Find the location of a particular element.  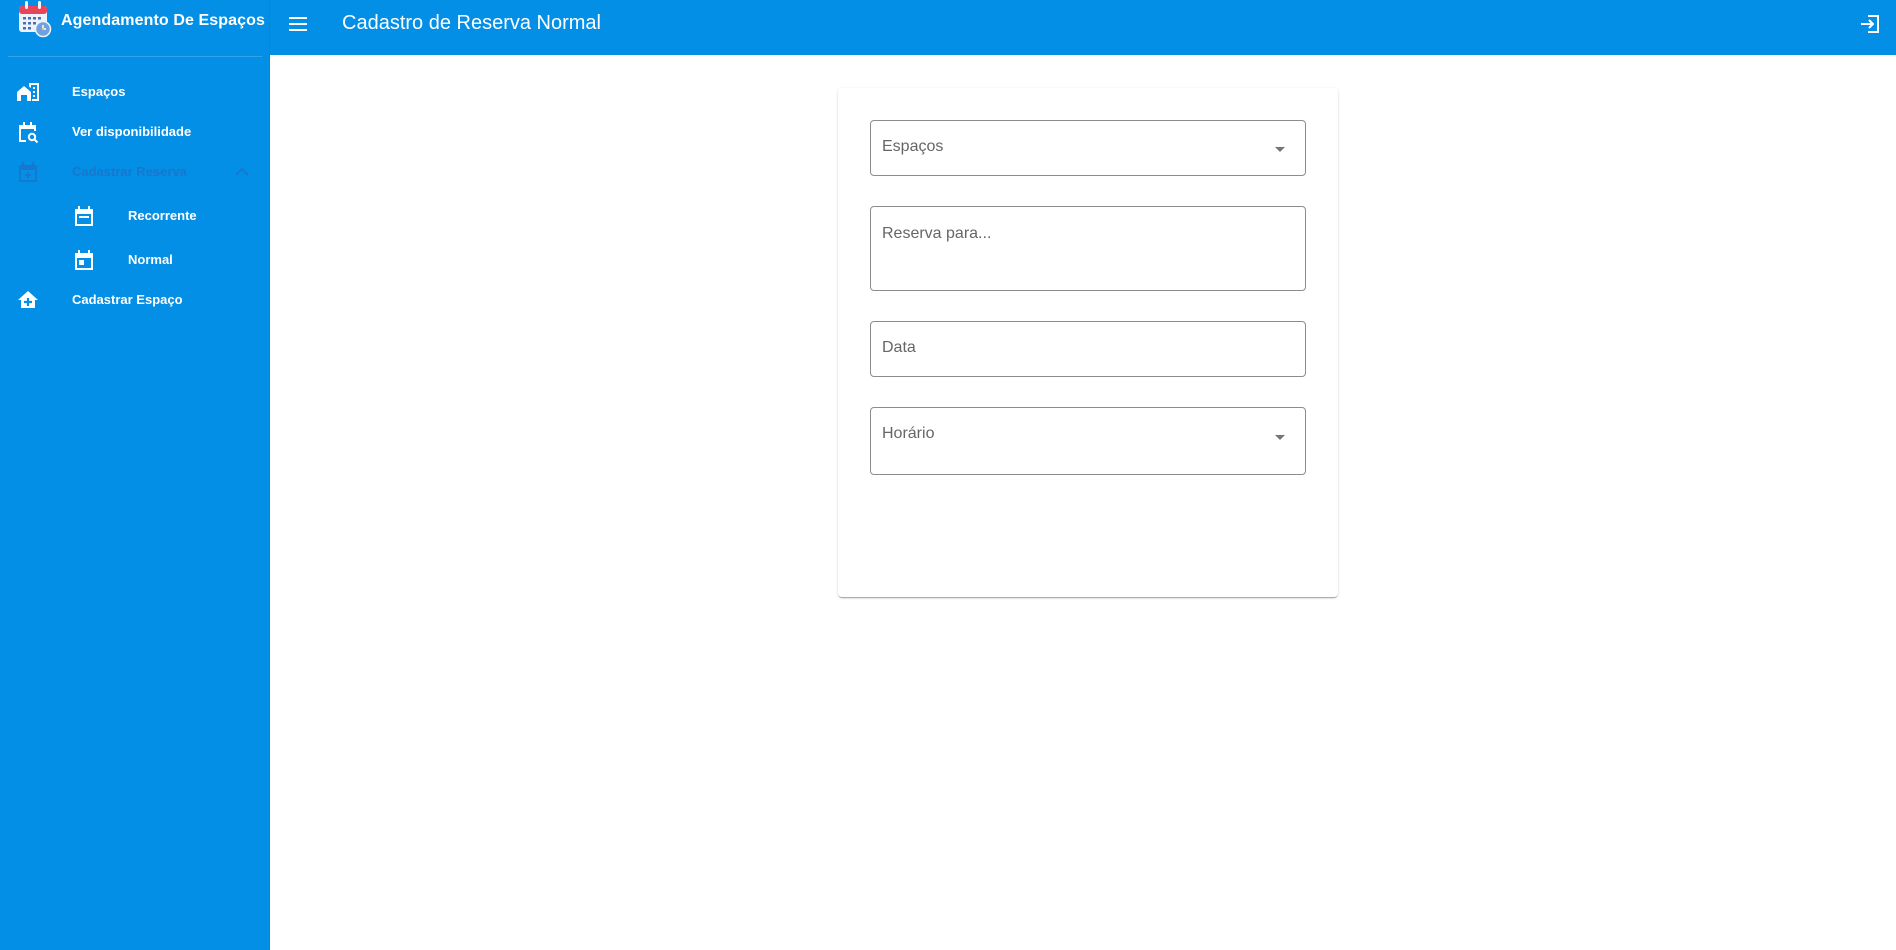

calendar-search-icon is located at coordinates (29, 133).